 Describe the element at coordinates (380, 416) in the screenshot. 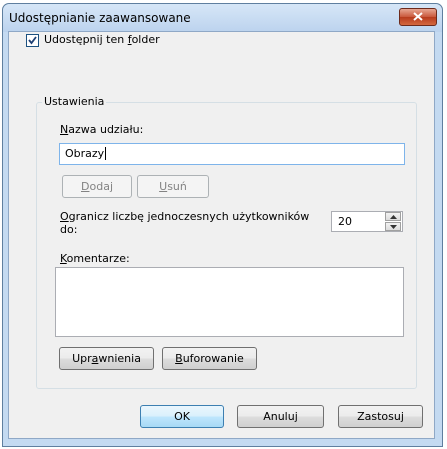

I see `apply-button: Zastosuj` at that location.